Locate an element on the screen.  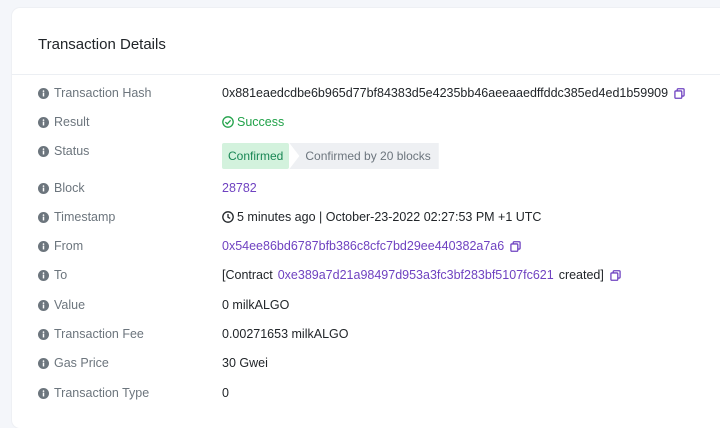
status-badge: Confirmed is located at coordinates (256, 156).